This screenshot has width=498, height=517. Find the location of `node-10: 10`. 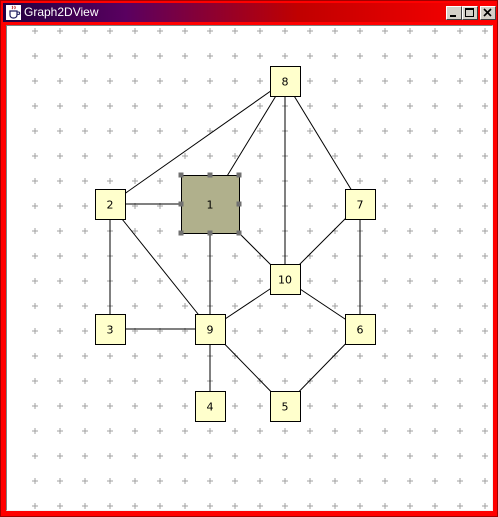

node-10: 10 is located at coordinates (285, 279).